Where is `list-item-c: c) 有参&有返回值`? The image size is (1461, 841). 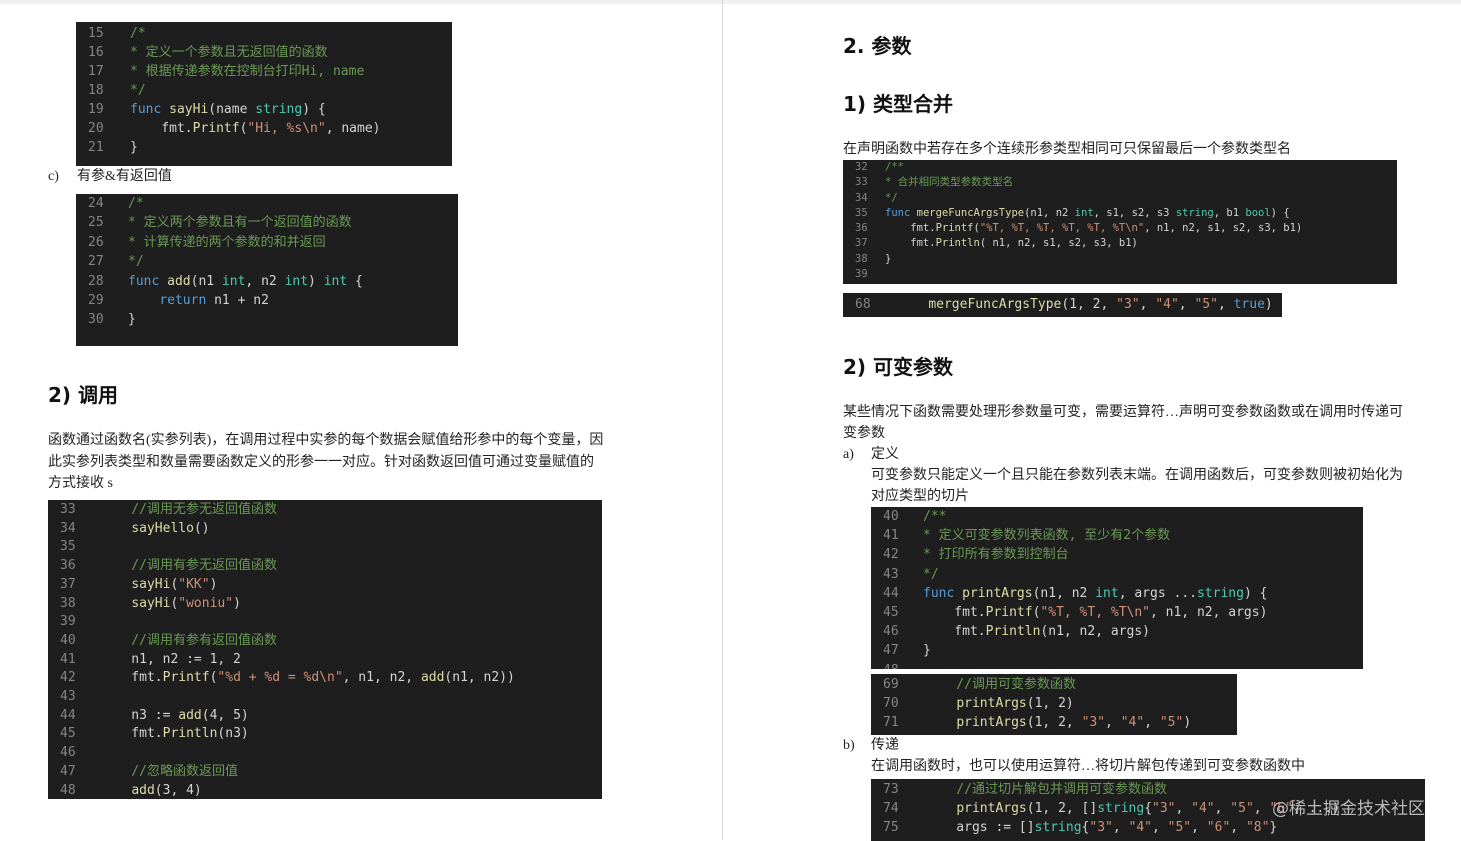
list-item-c: c) 有参&有返回值 is located at coordinates (110, 176).